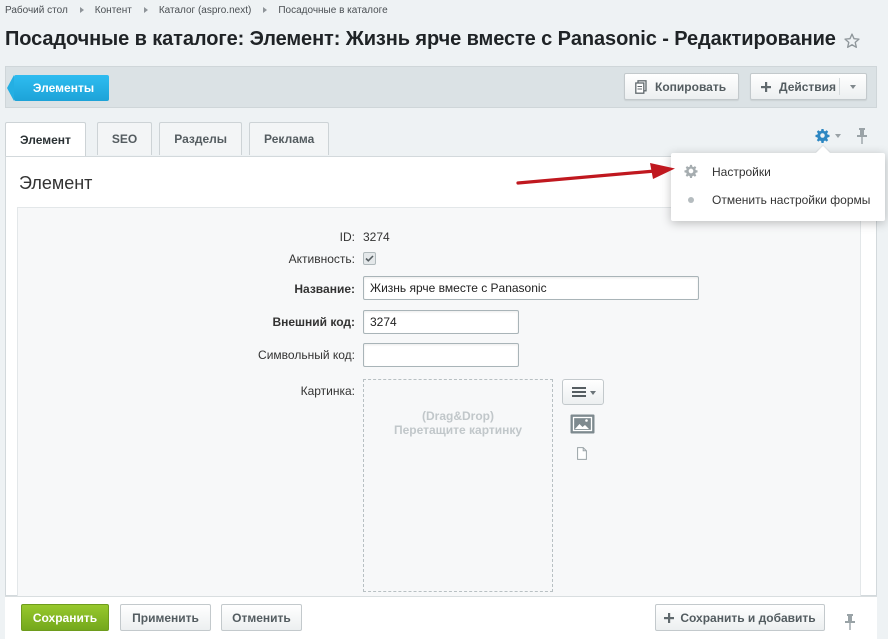  What do you see at coordinates (595, 174) in the screenshot?
I see `annotation-arrow-icon` at bounding box center [595, 174].